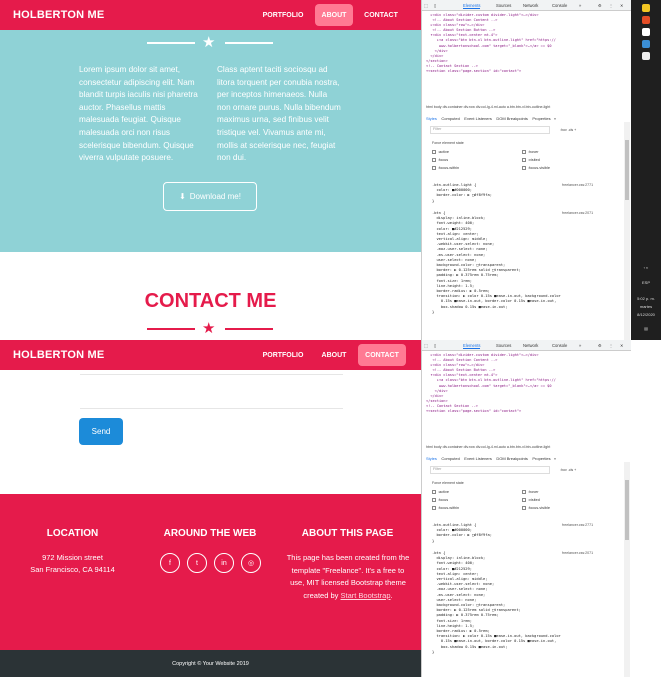 The height and width of the screenshot is (677, 661). What do you see at coordinates (366, 595) in the screenshot?
I see `start-bootstrap-link: Start Bootstrap` at bounding box center [366, 595].